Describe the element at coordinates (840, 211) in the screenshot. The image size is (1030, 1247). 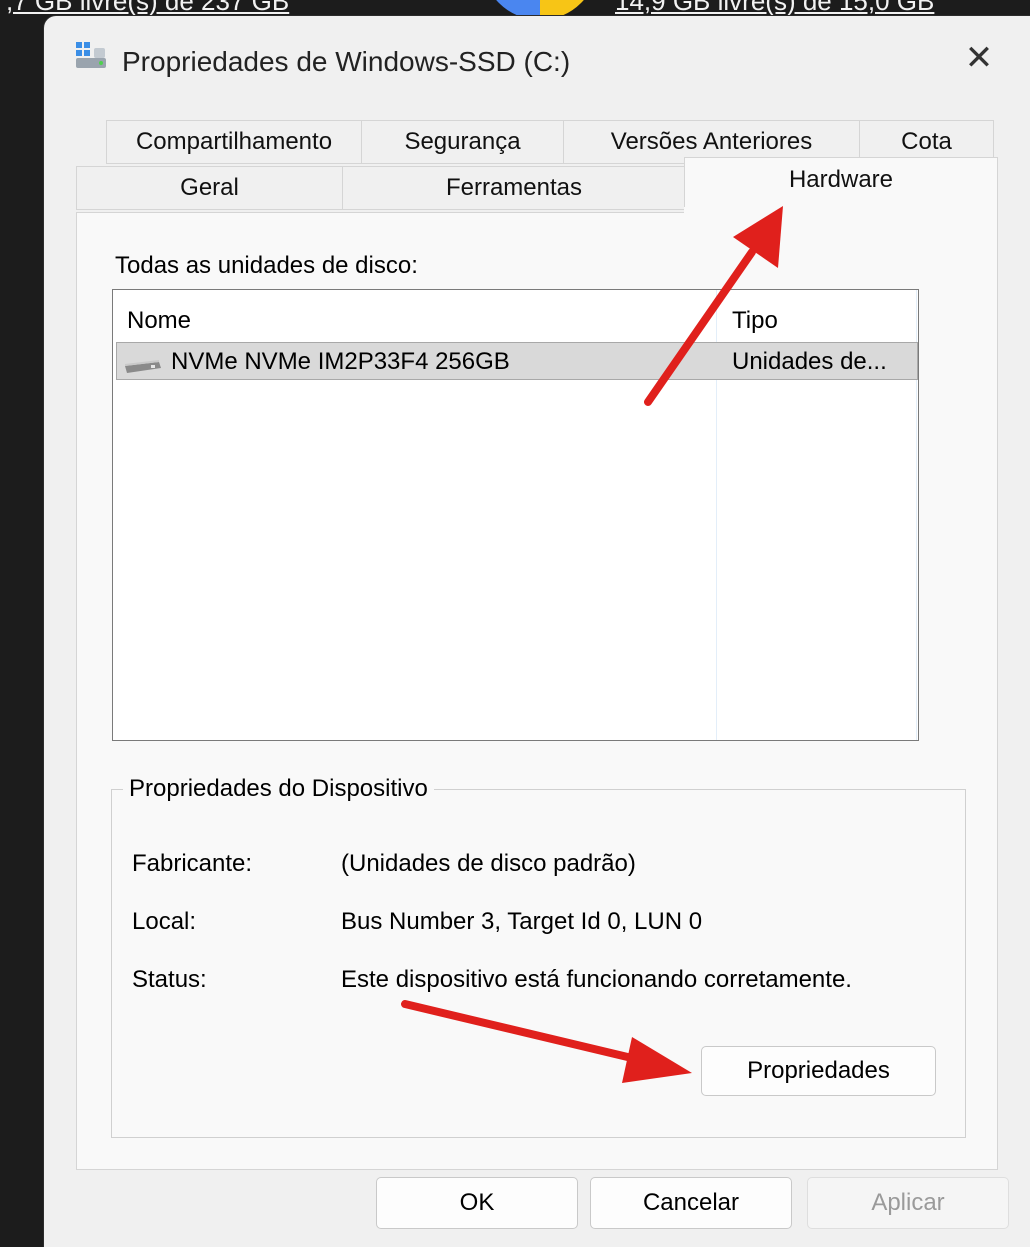
I see `tab-panel-joint` at that location.